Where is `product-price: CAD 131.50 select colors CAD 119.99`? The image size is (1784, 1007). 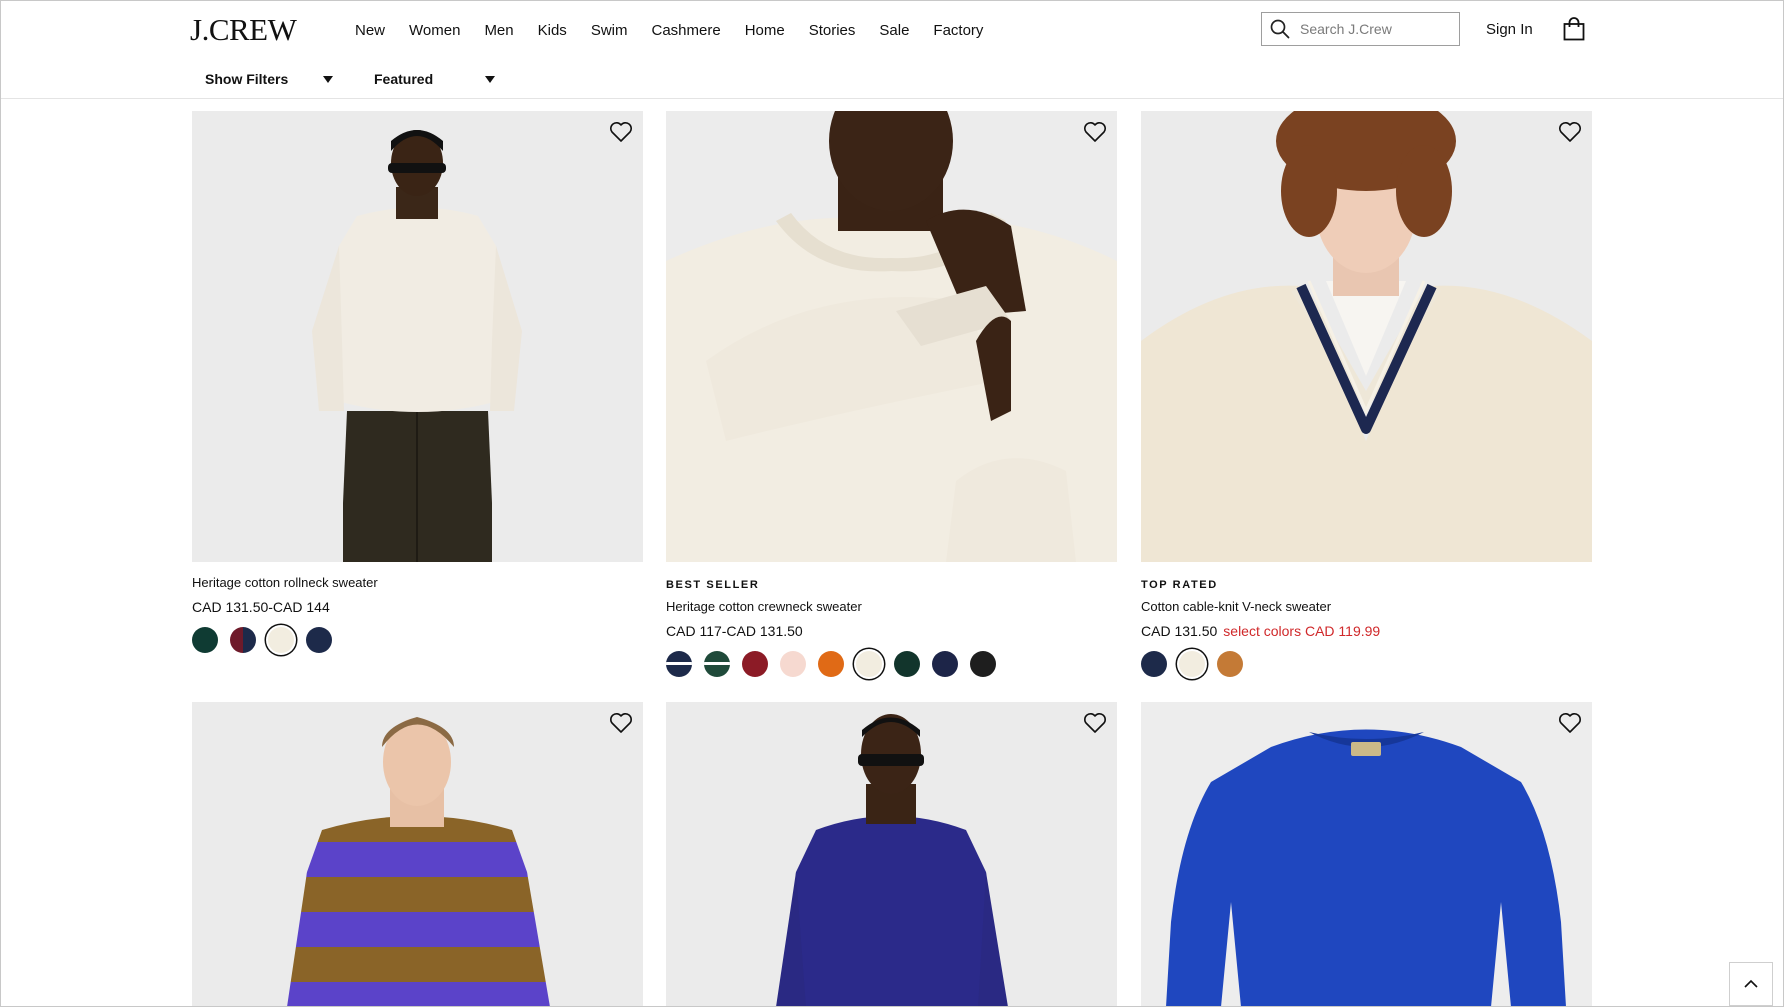 product-price: CAD 131.50 select colors CAD 119.99 is located at coordinates (1260, 631).